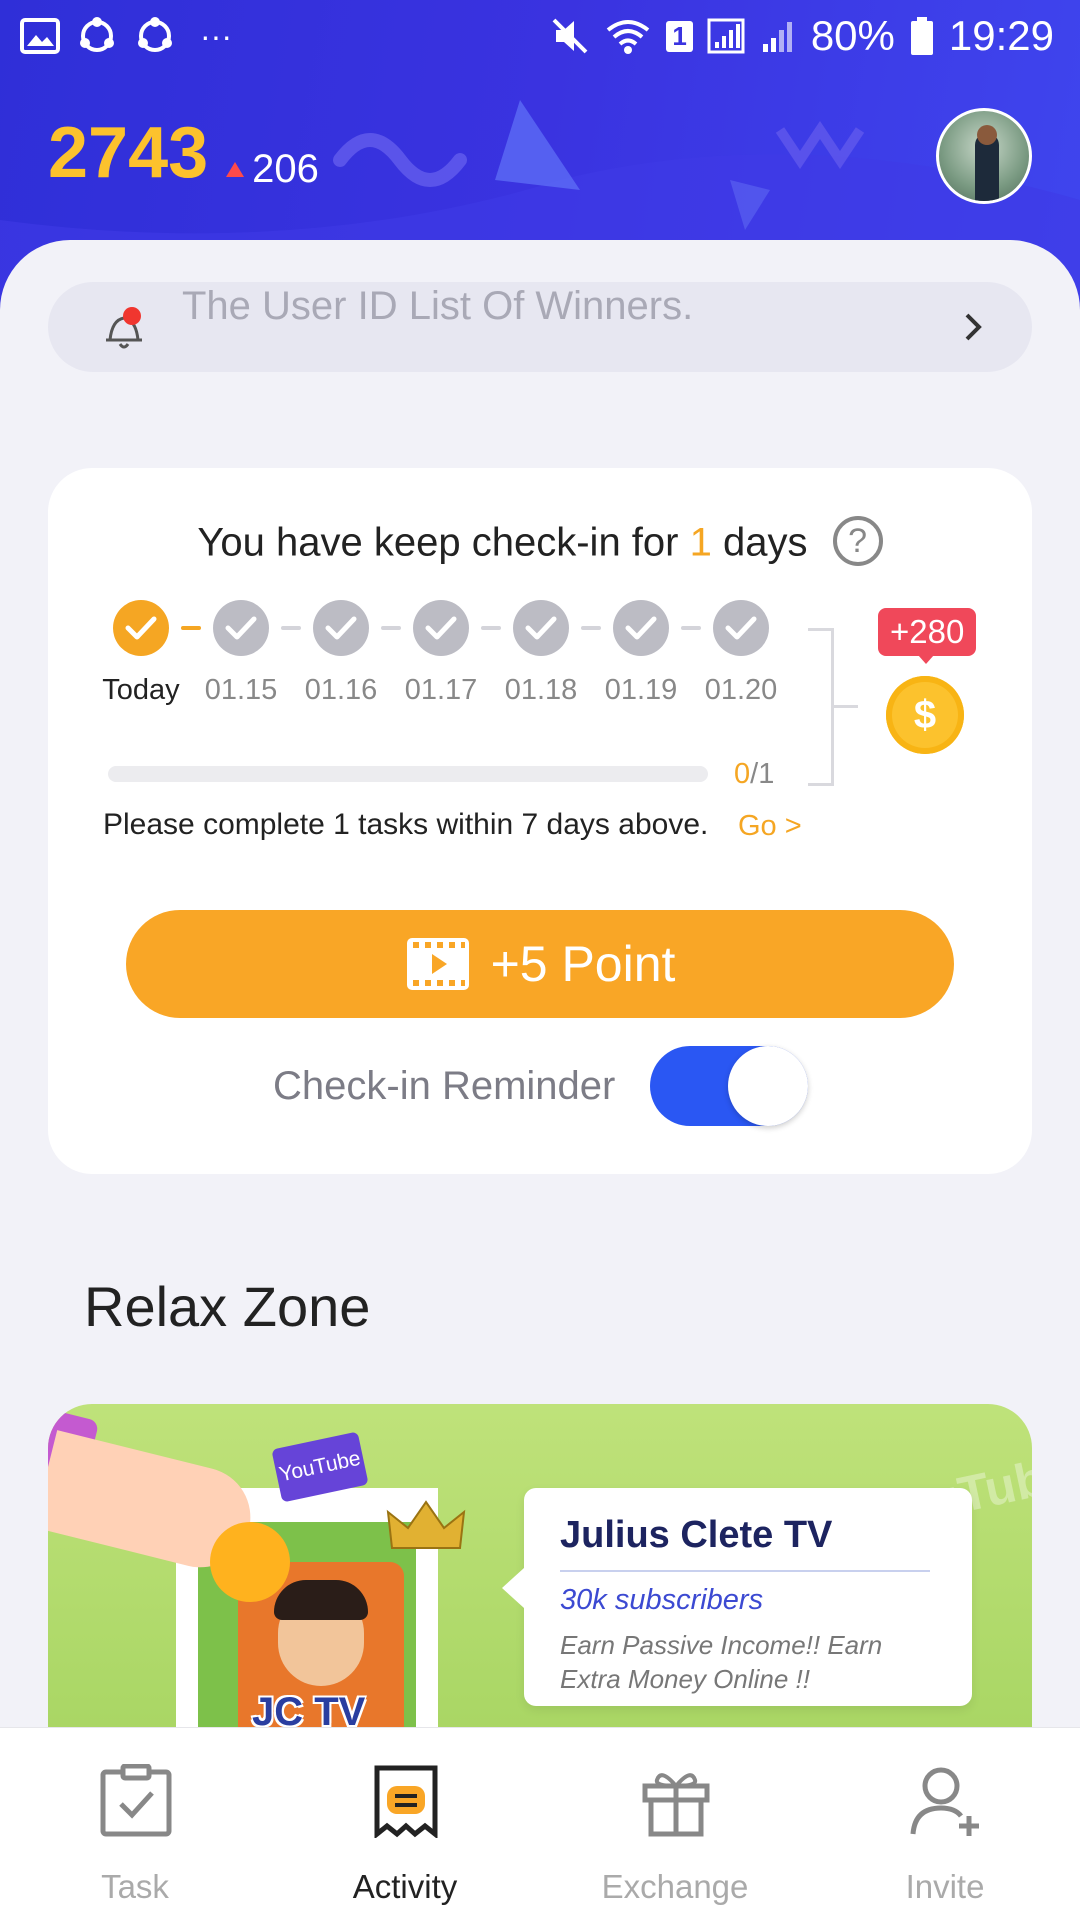  I want to click on nav-task: Task, so click(135, 1824).